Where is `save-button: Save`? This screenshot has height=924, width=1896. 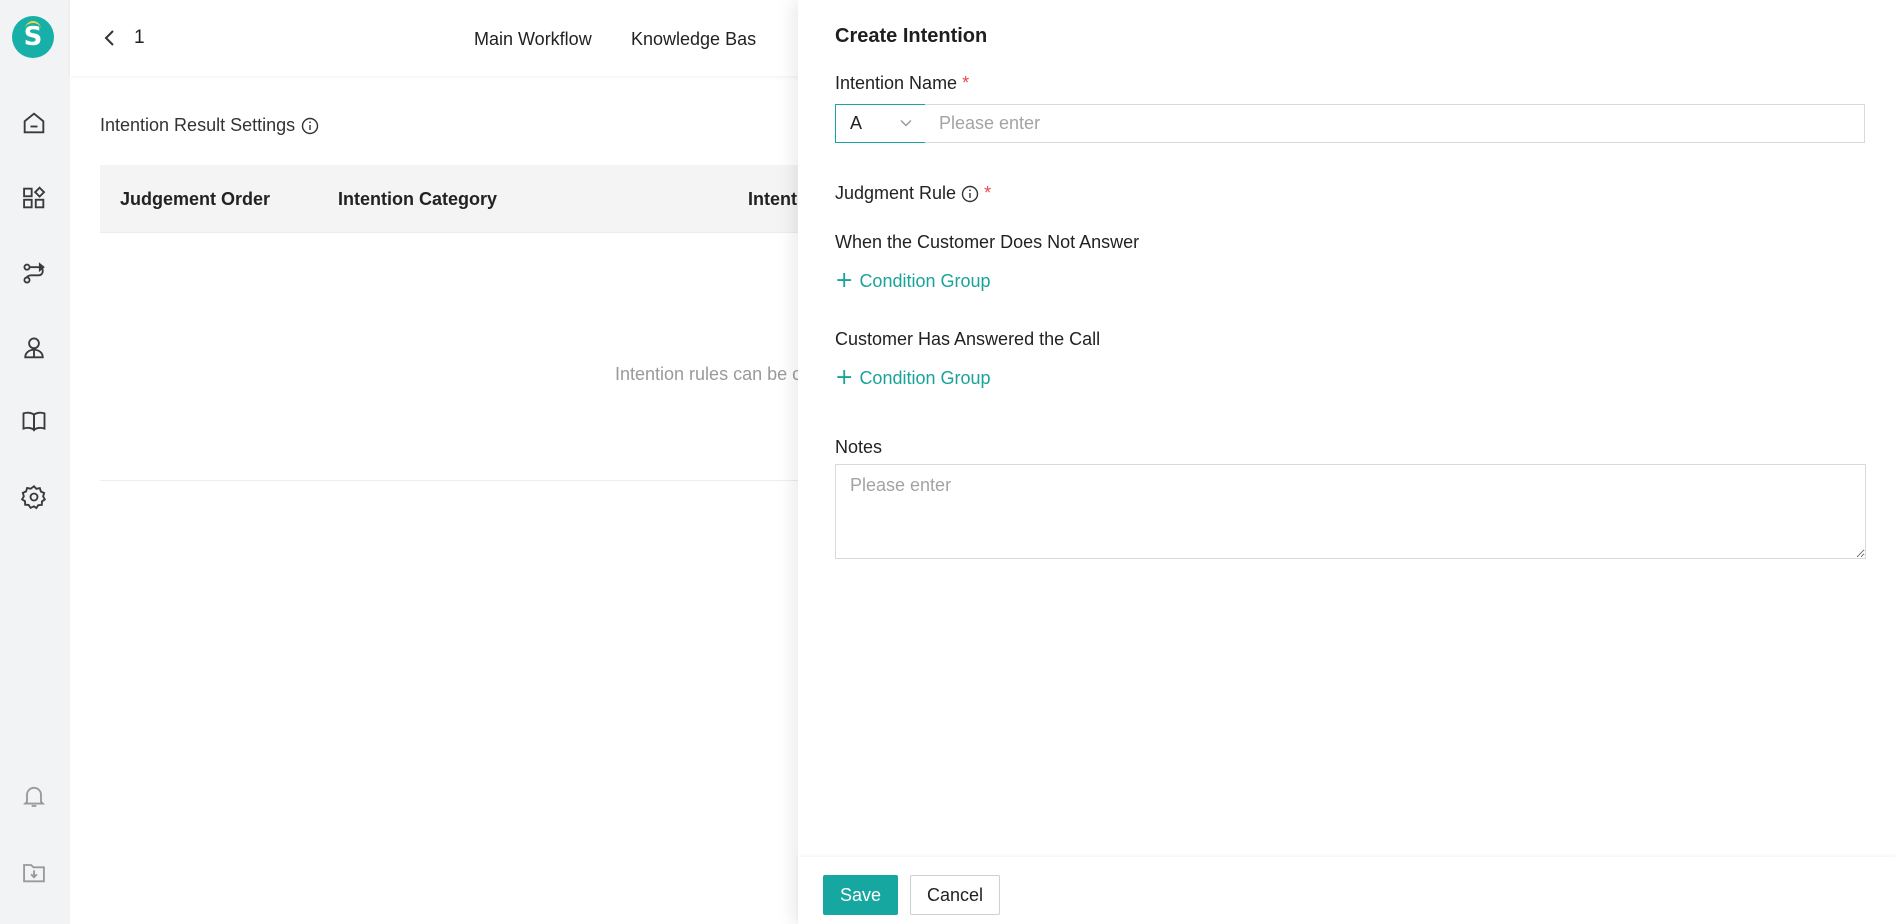
save-button: Save is located at coordinates (860, 895).